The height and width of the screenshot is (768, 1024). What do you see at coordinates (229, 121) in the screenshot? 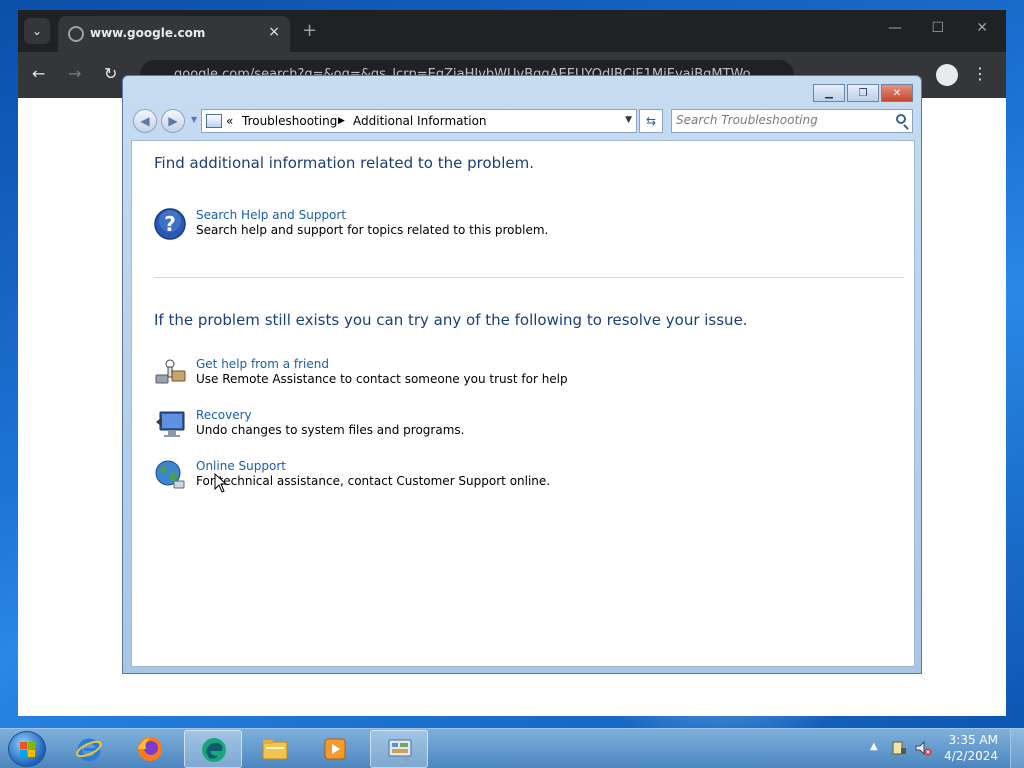
I see `breadcrumb-overflow: «` at bounding box center [229, 121].